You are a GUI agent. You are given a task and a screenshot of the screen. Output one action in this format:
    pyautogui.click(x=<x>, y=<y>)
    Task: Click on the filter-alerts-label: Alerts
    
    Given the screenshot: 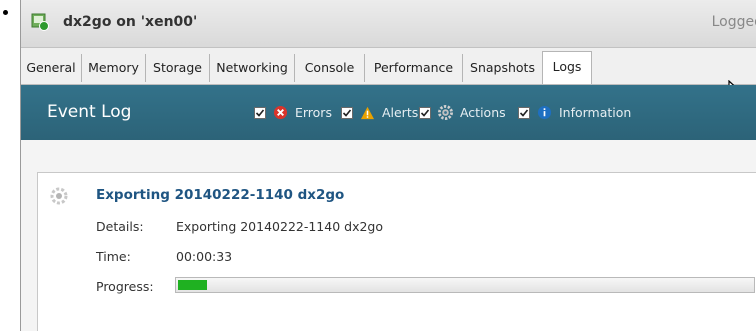 What is the action you would take?
    pyautogui.click(x=400, y=112)
    